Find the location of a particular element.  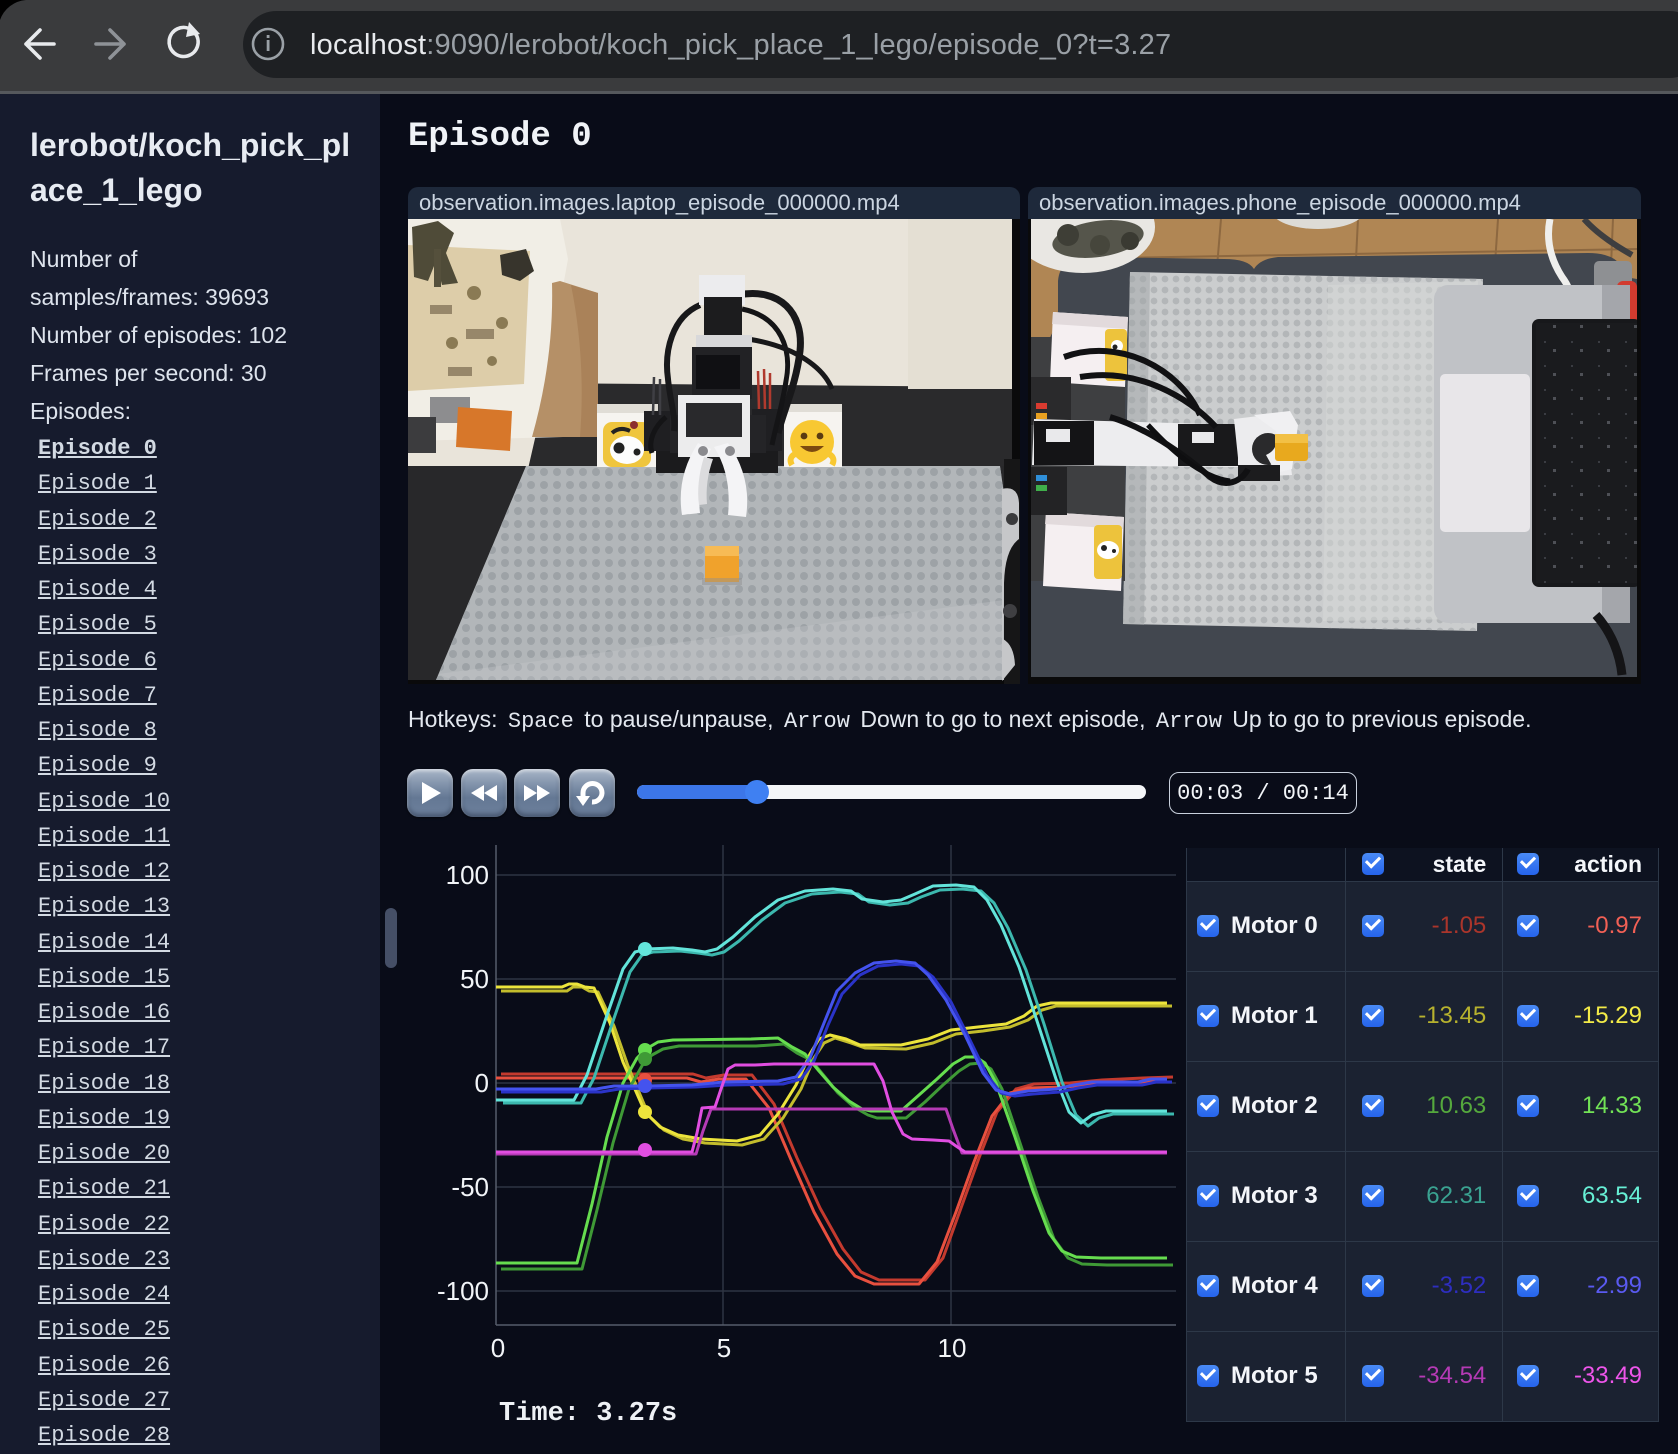

svg-text: 10 is located at coordinates (952, 1348).